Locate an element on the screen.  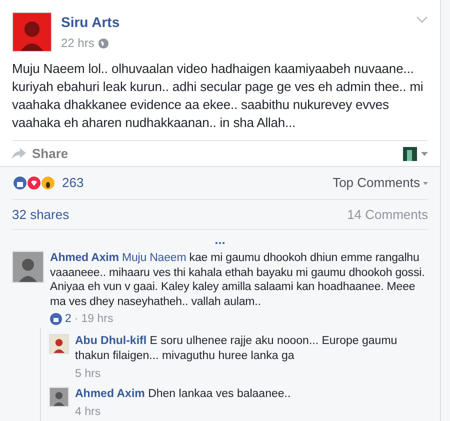
comment-text: Ahmed Axim Muju Naeem kae mi gaumu dhookoh dhiun emme rangalhu vaaaneee.. mihaaru ves thi kahala ethah bayaku mi gaumu dhookoh gossi. Aniyaa eh vun v gaai. Kaley kaley amilla salaami kan hoadhaanee. Meee ma ves dhey naseyhatheh.. vallah aulam.. is located at coordinates (238, 280).